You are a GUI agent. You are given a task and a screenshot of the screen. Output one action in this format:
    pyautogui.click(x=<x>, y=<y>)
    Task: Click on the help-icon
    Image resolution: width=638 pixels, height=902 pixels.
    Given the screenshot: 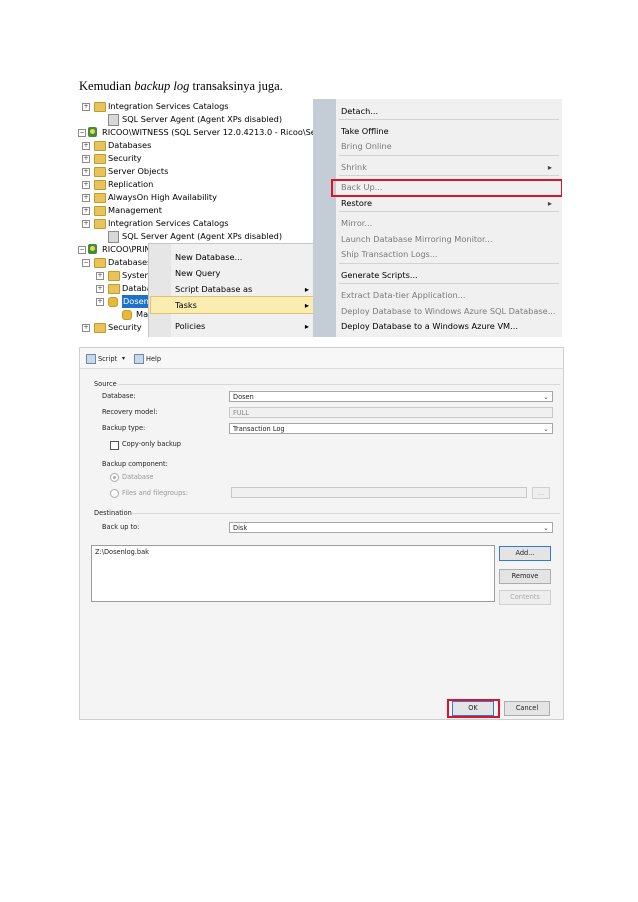 What is the action you would take?
    pyautogui.click(x=139, y=359)
    